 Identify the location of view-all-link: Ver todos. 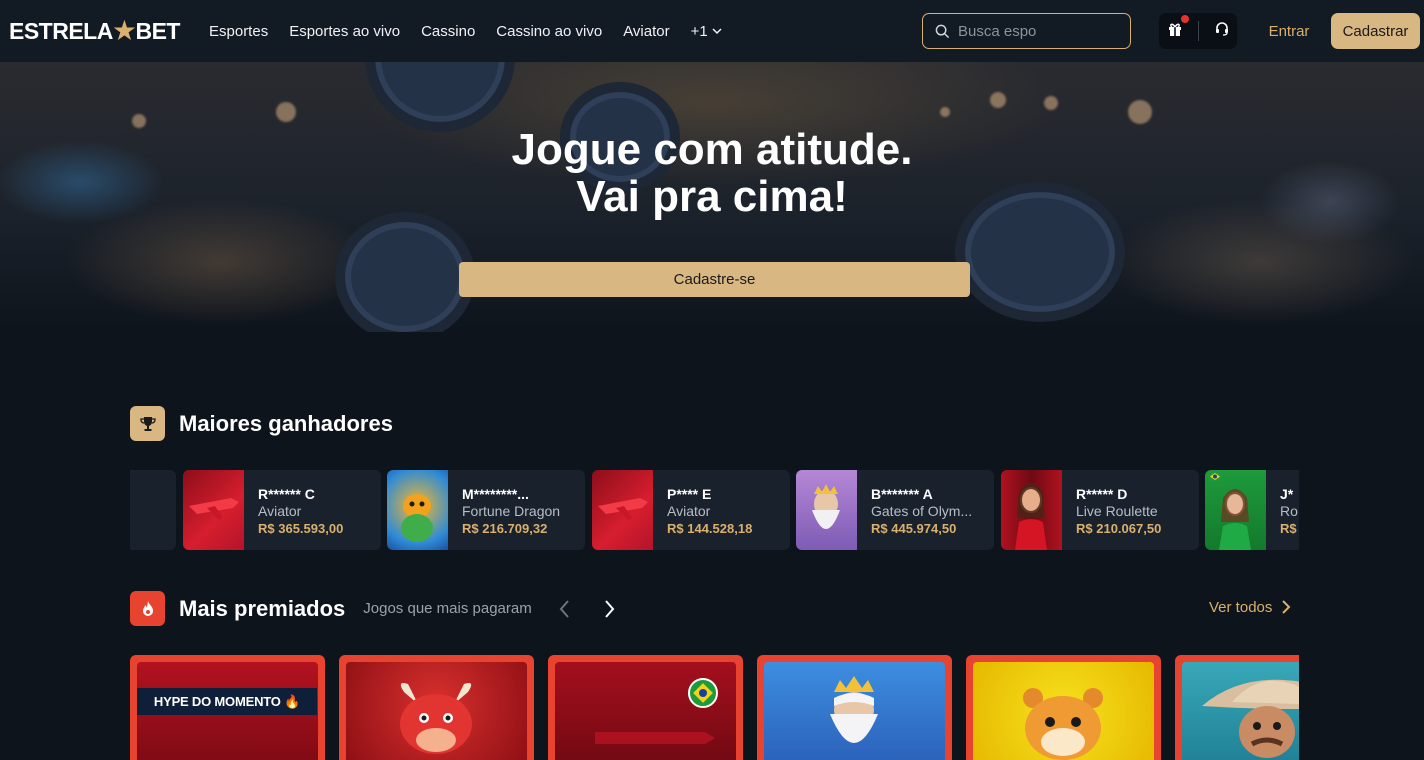
(1250, 607).